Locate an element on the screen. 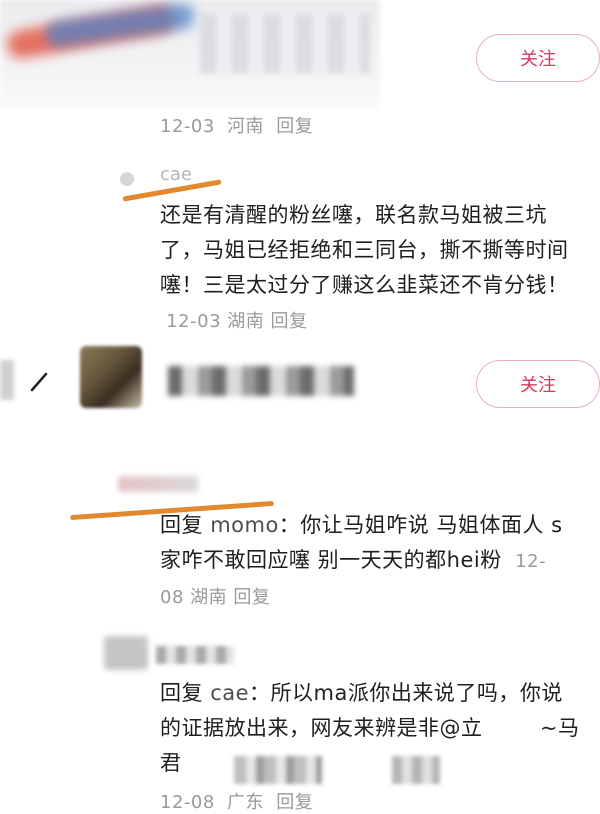 This screenshot has height=814, width=600. follow-button-top: 关注 is located at coordinates (538, 58).